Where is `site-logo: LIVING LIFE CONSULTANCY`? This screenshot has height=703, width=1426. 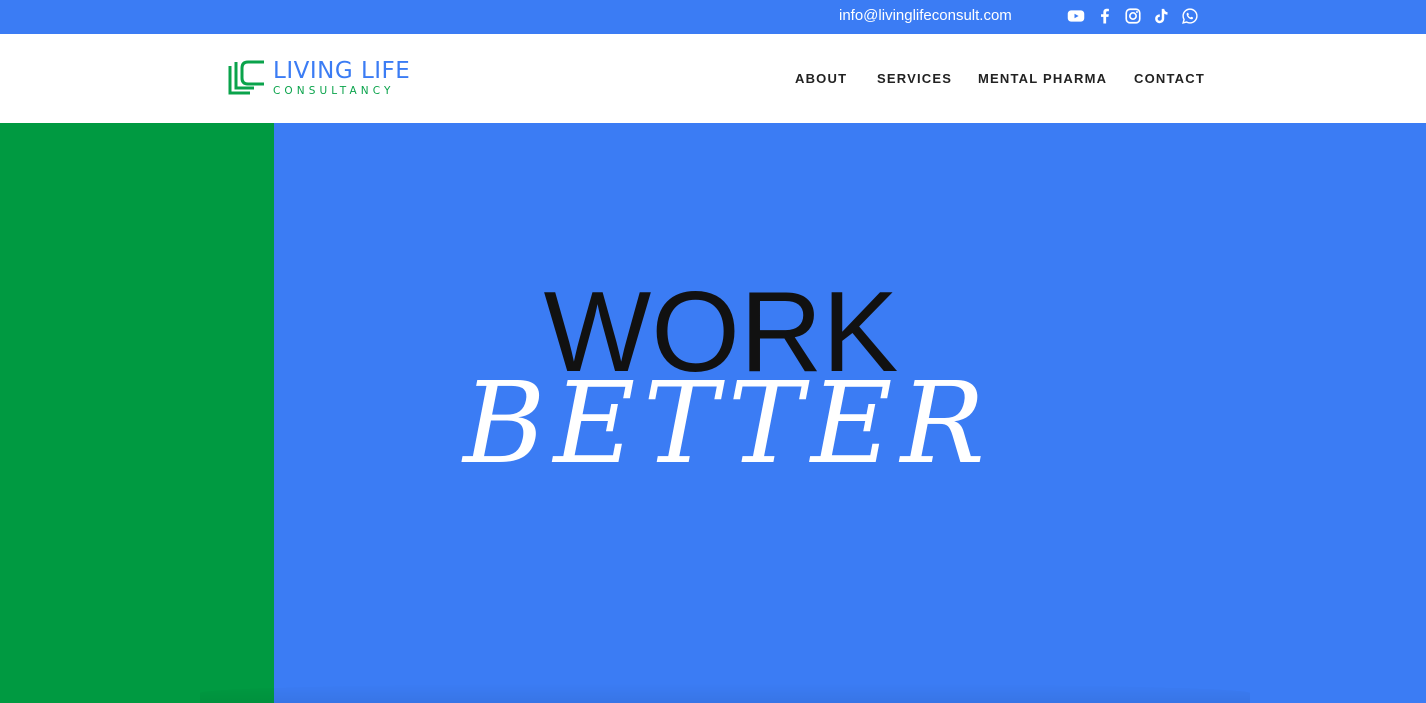
site-logo: LIVING LIFE CONSULTANCY is located at coordinates (329, 79).